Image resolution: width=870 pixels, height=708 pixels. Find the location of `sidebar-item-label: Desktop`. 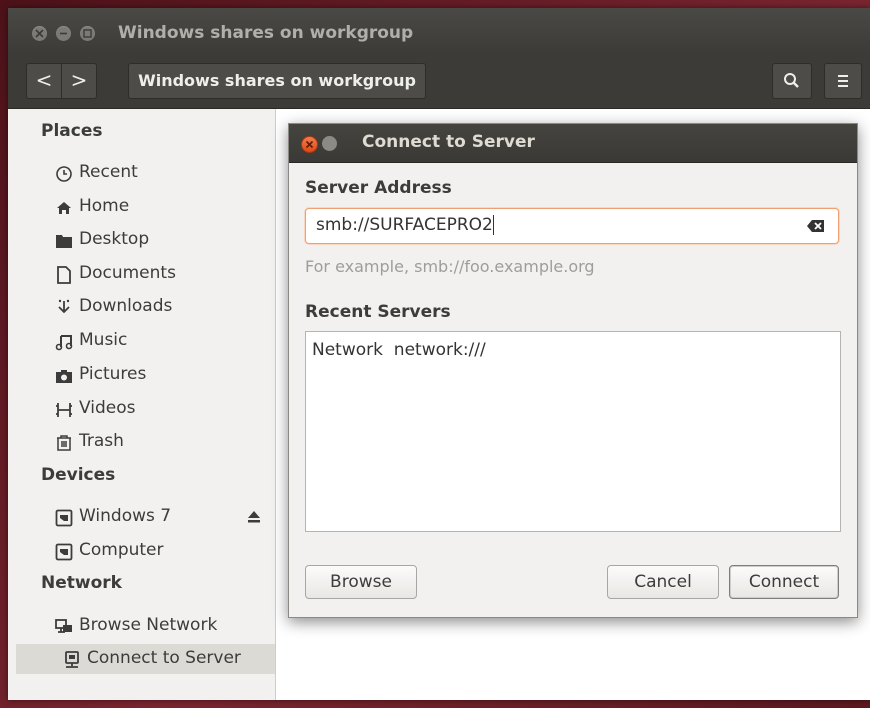

sidebar-item-label: Desktop is located at coordinates (114, 239).